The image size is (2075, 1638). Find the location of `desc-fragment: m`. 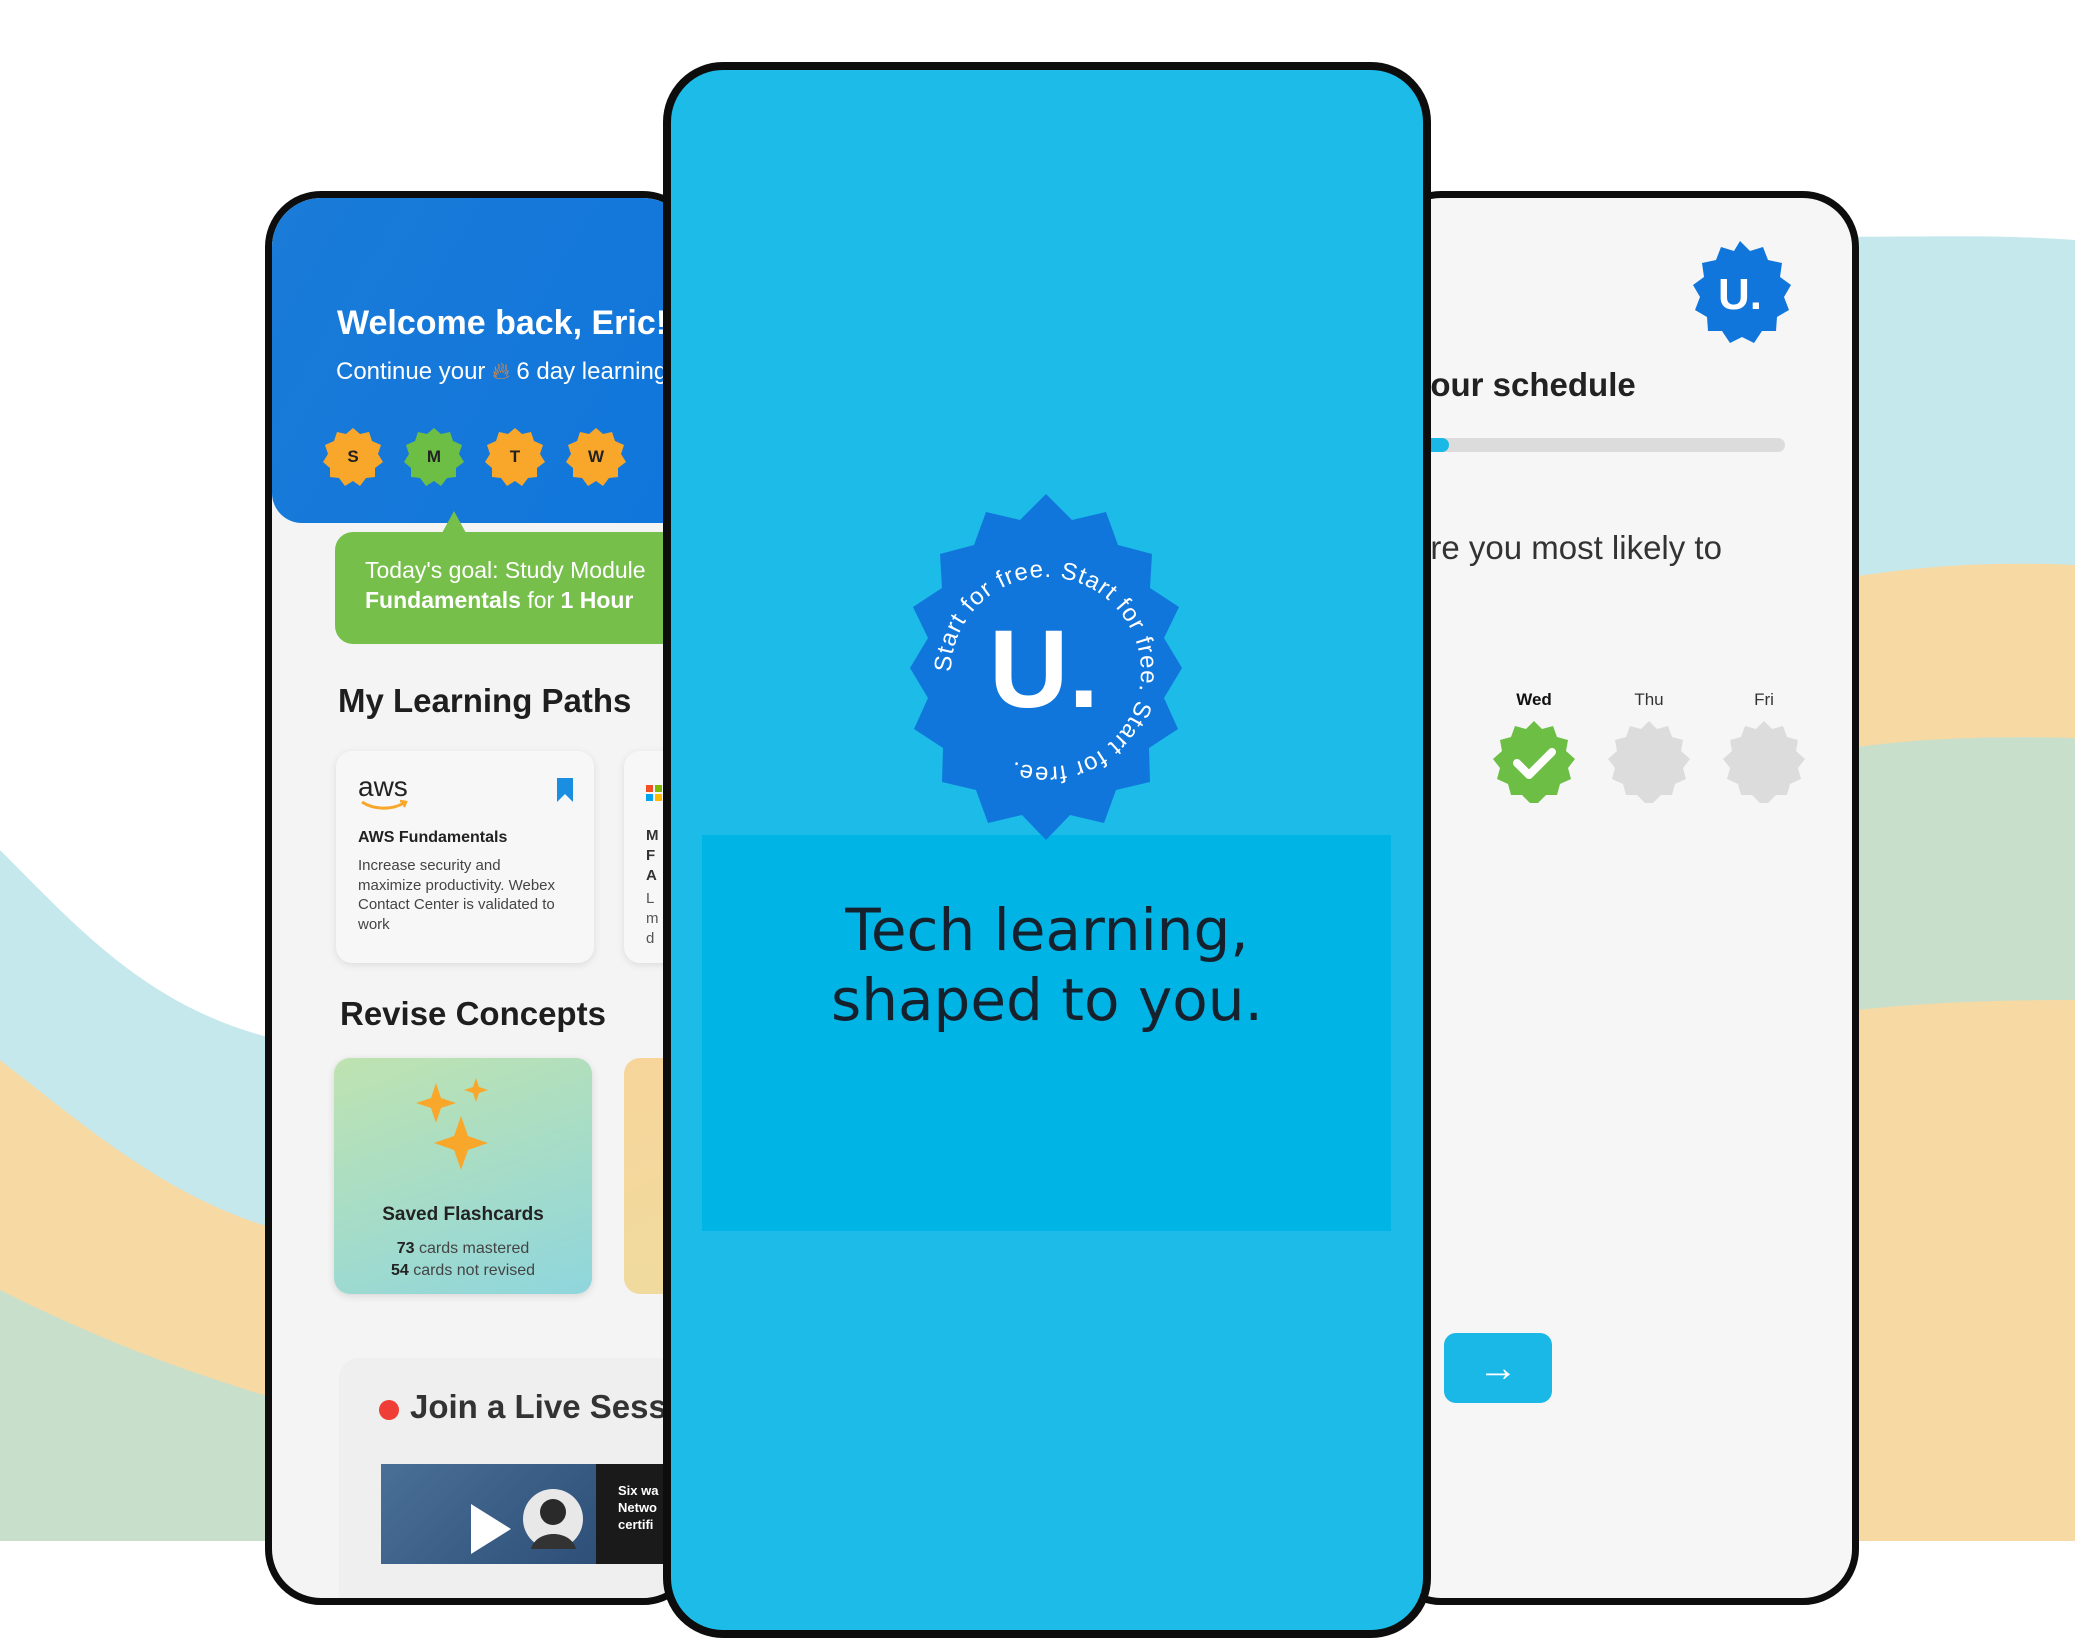

desc-fragment: m is located at coordinates (652, 918).